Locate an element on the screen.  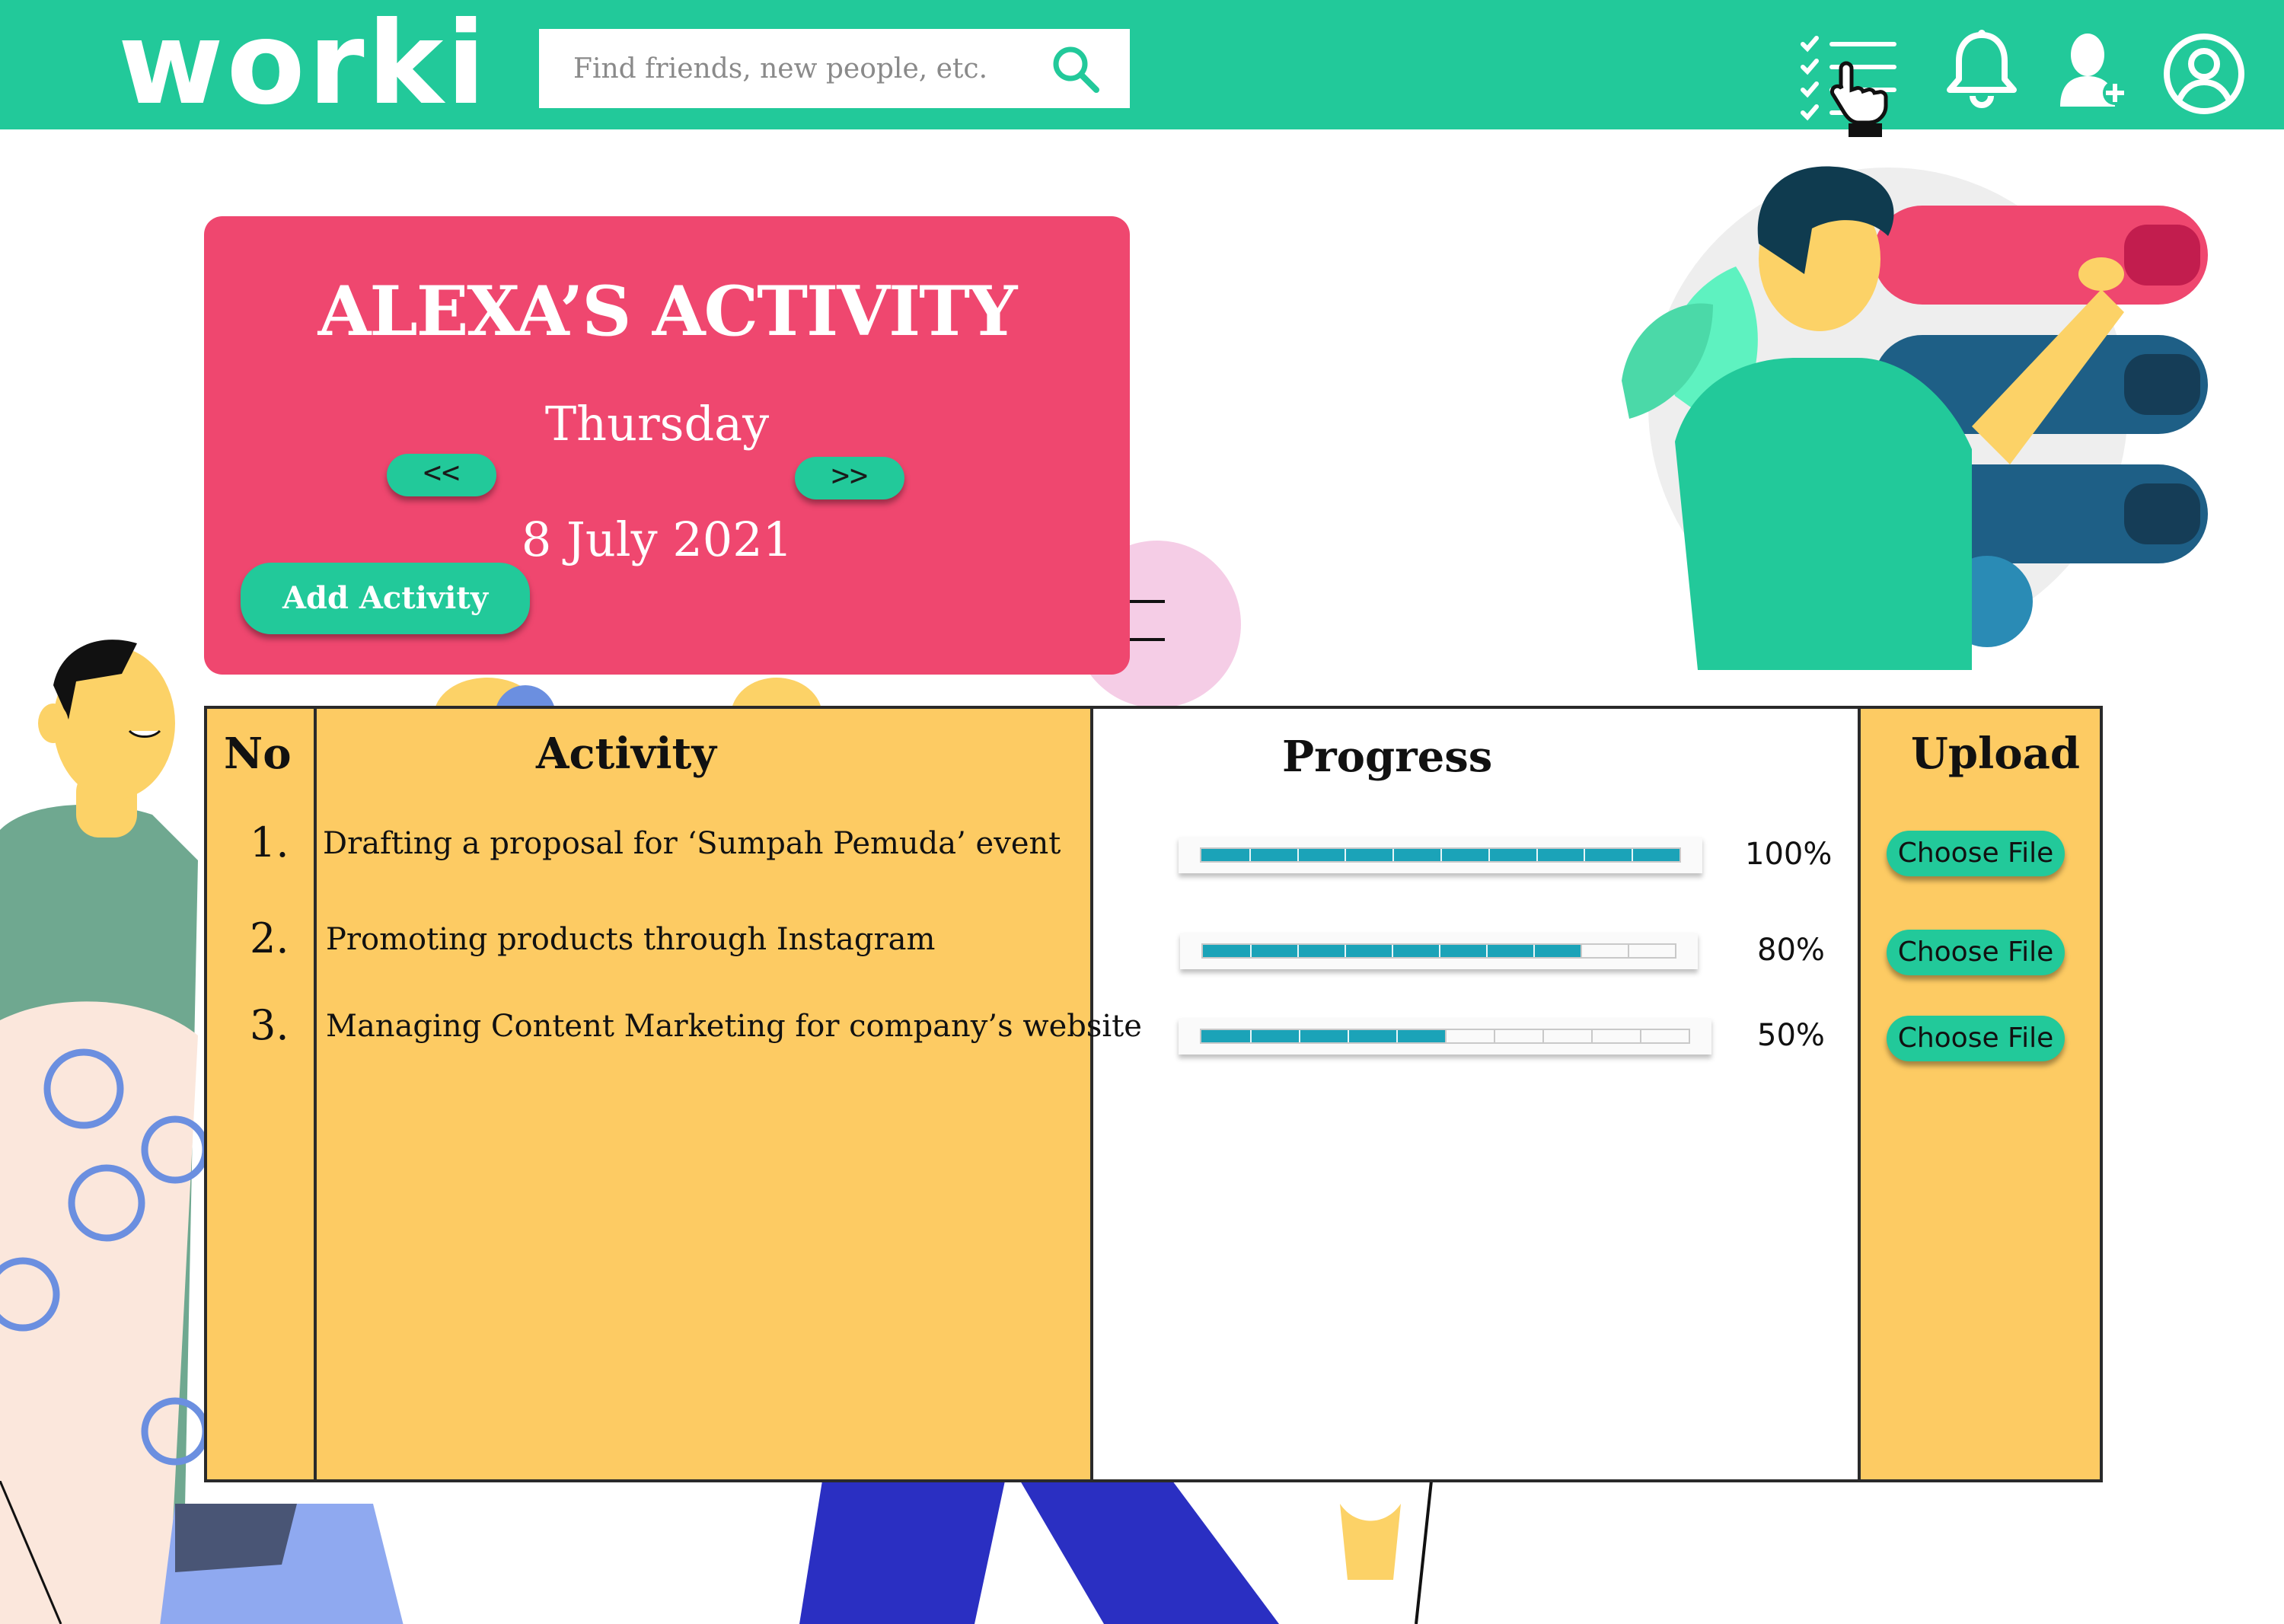
checklist-icon is located at coordinates (1854, 87).